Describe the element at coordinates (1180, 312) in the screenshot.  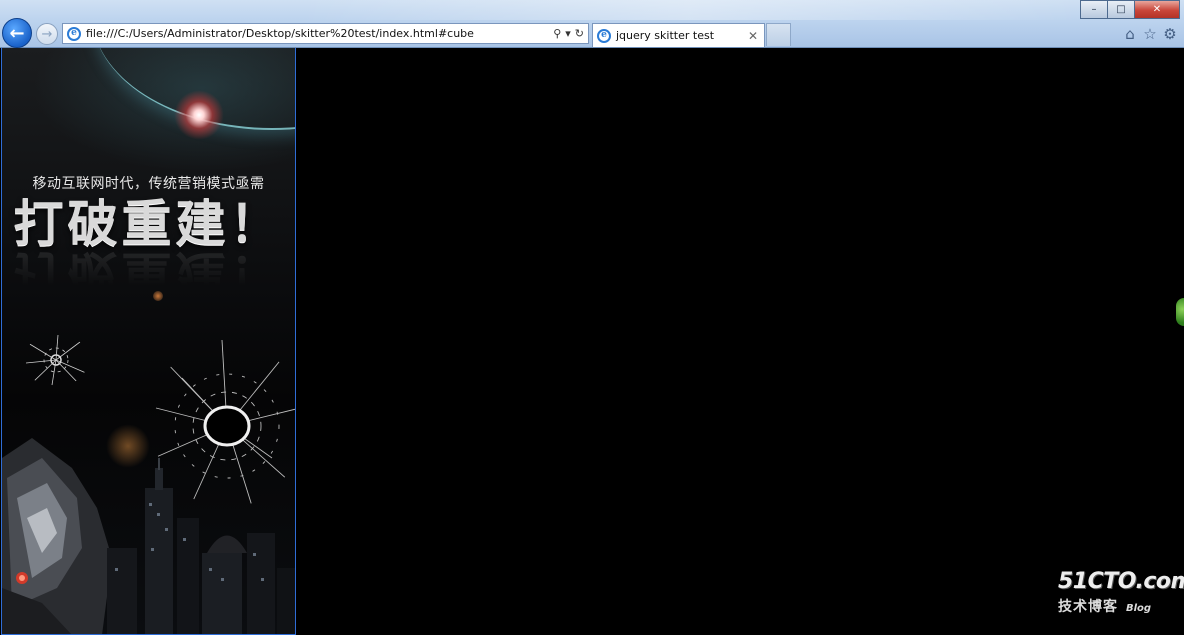
I see `side-widget-icon` at that location.